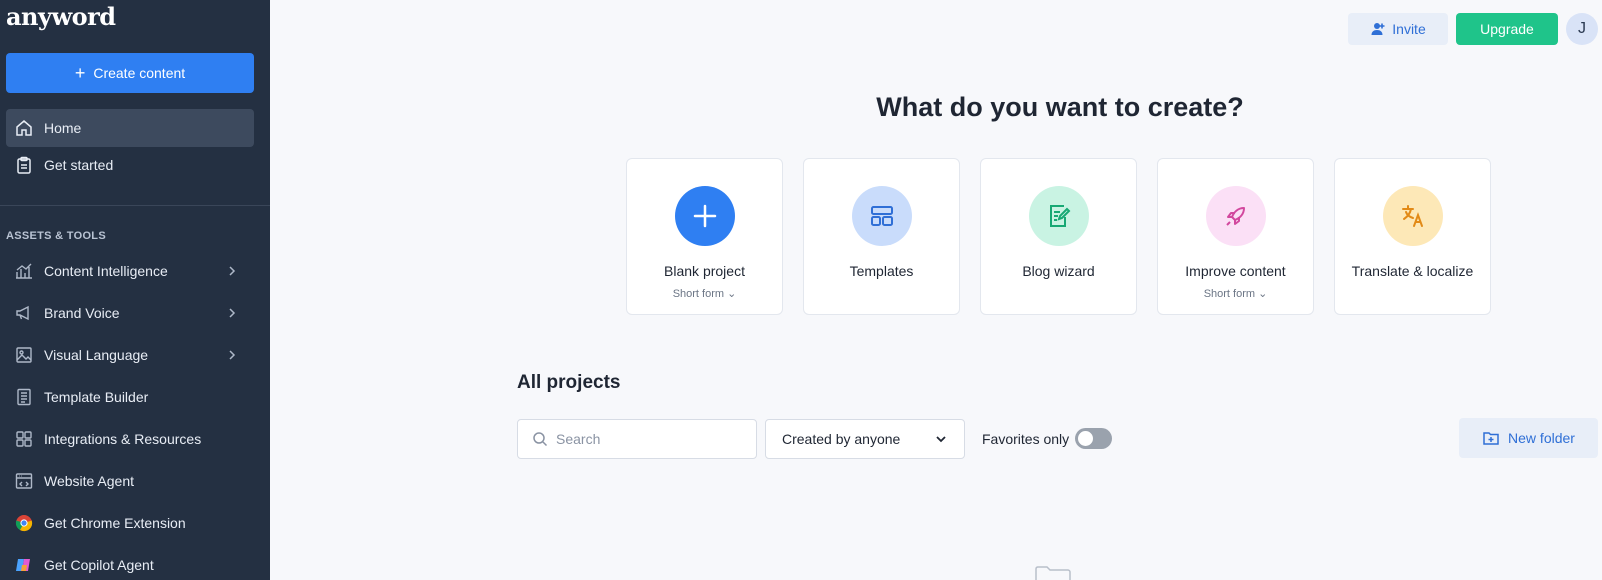  I want to click on sidebar-item-copilot-agent: Get Copilot Agent, so click(130, 563).